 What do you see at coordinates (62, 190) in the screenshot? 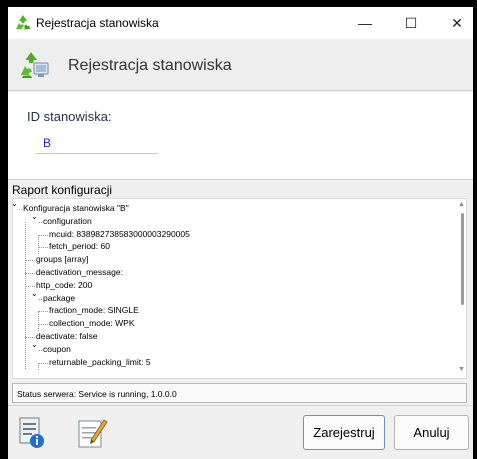
I see `report-label: Raport konfiguracji` at bounding box center [62, 190].